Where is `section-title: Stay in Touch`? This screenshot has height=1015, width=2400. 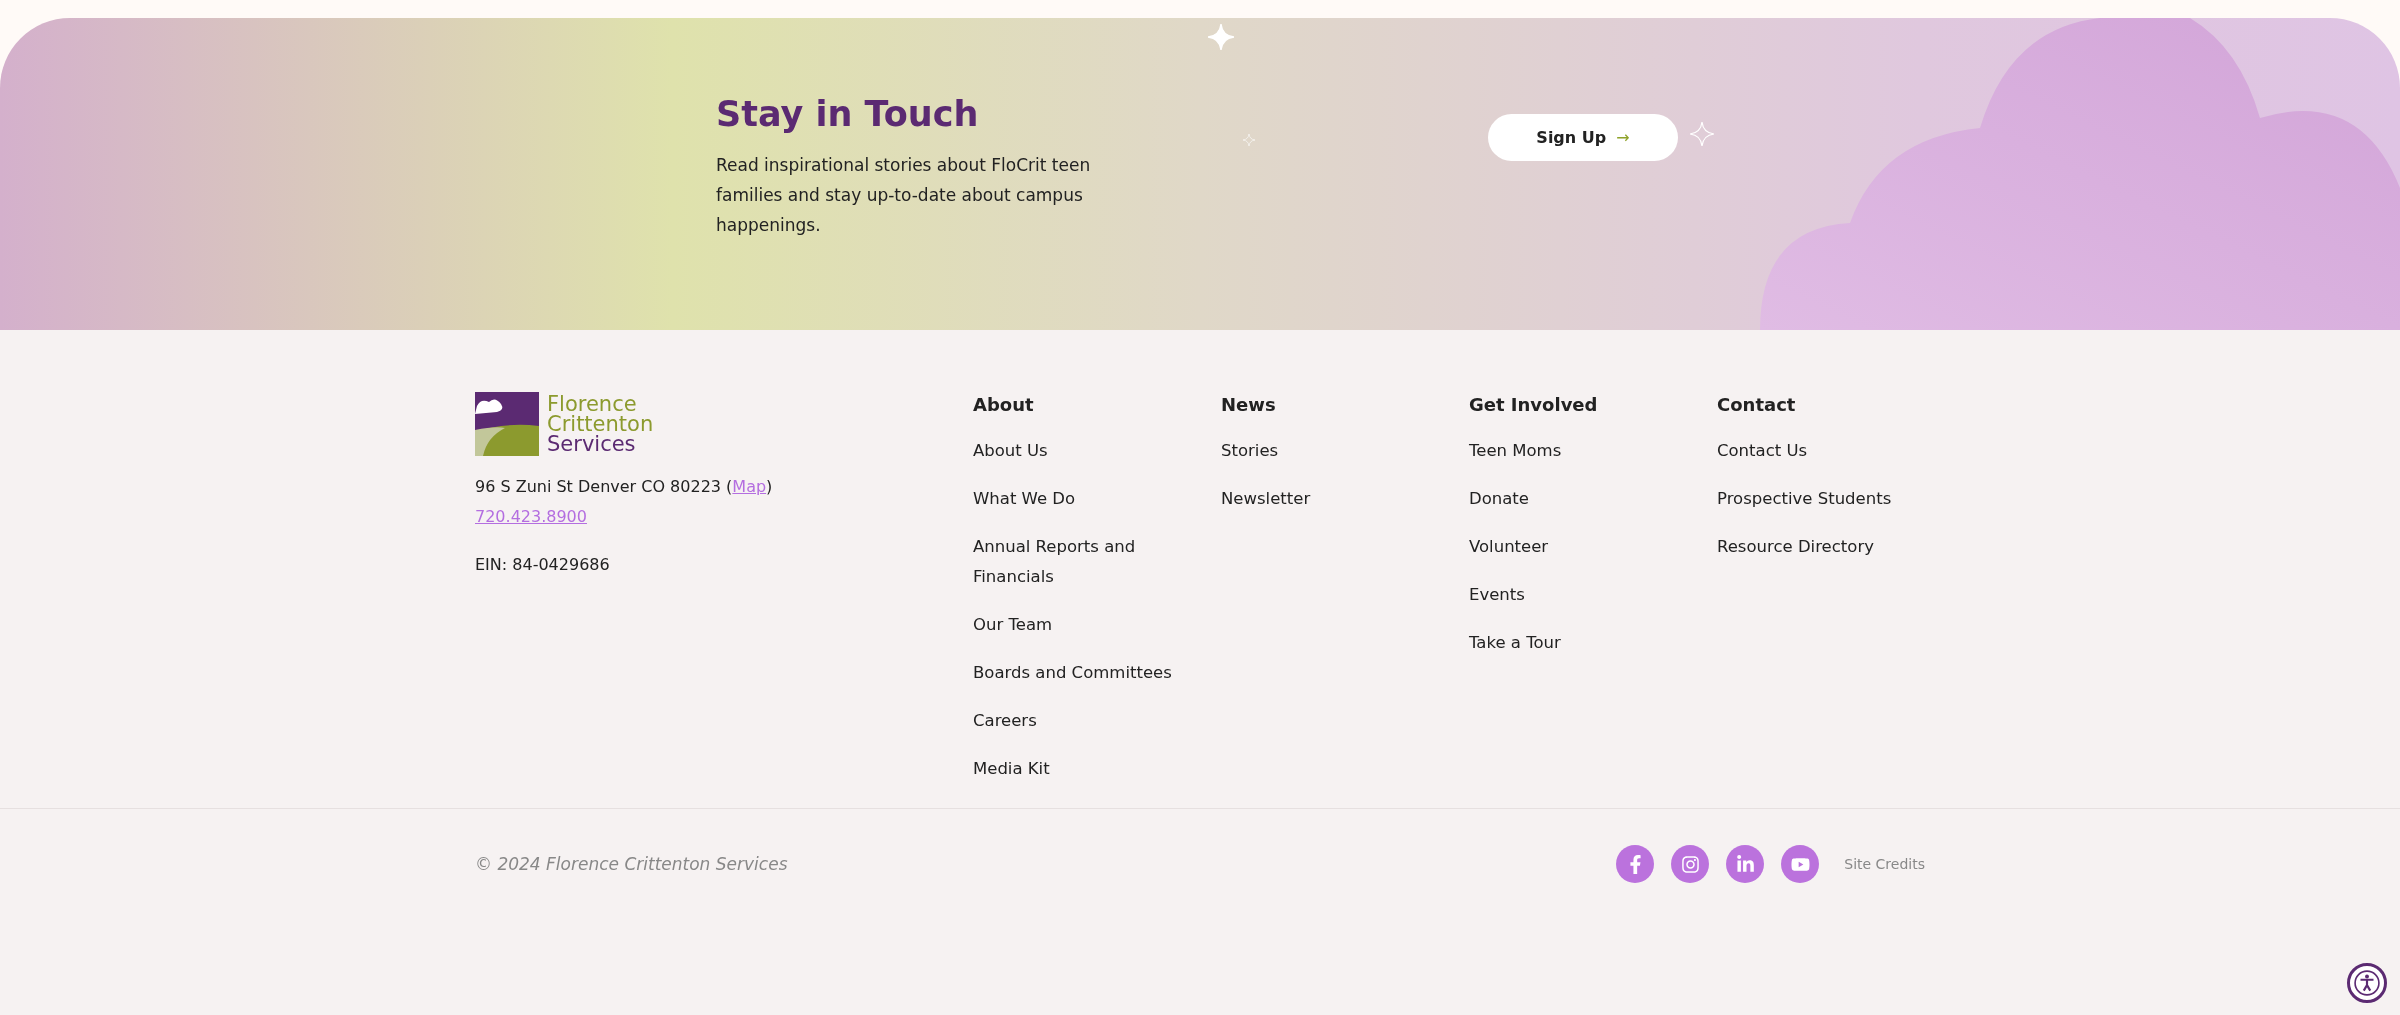 section-title: Stay in Touch is located at coordinates (848, 114).